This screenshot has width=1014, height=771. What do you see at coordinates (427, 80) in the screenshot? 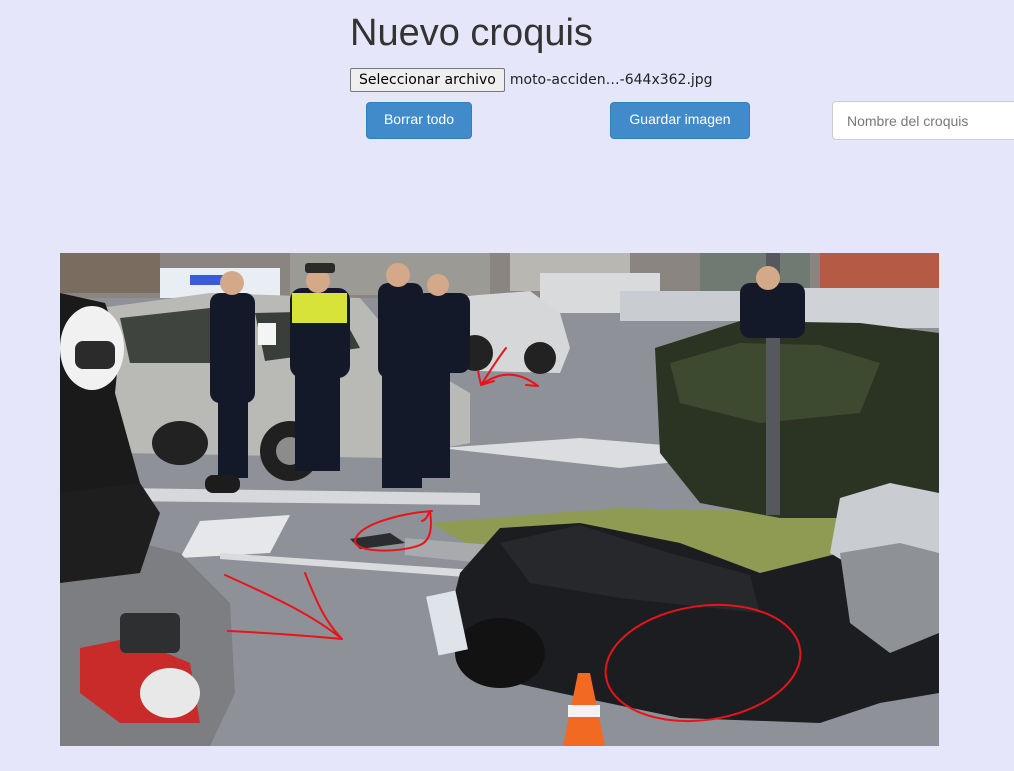
I see `select-file-button: Seleccionar archivo` at bounding box center [427, 80].